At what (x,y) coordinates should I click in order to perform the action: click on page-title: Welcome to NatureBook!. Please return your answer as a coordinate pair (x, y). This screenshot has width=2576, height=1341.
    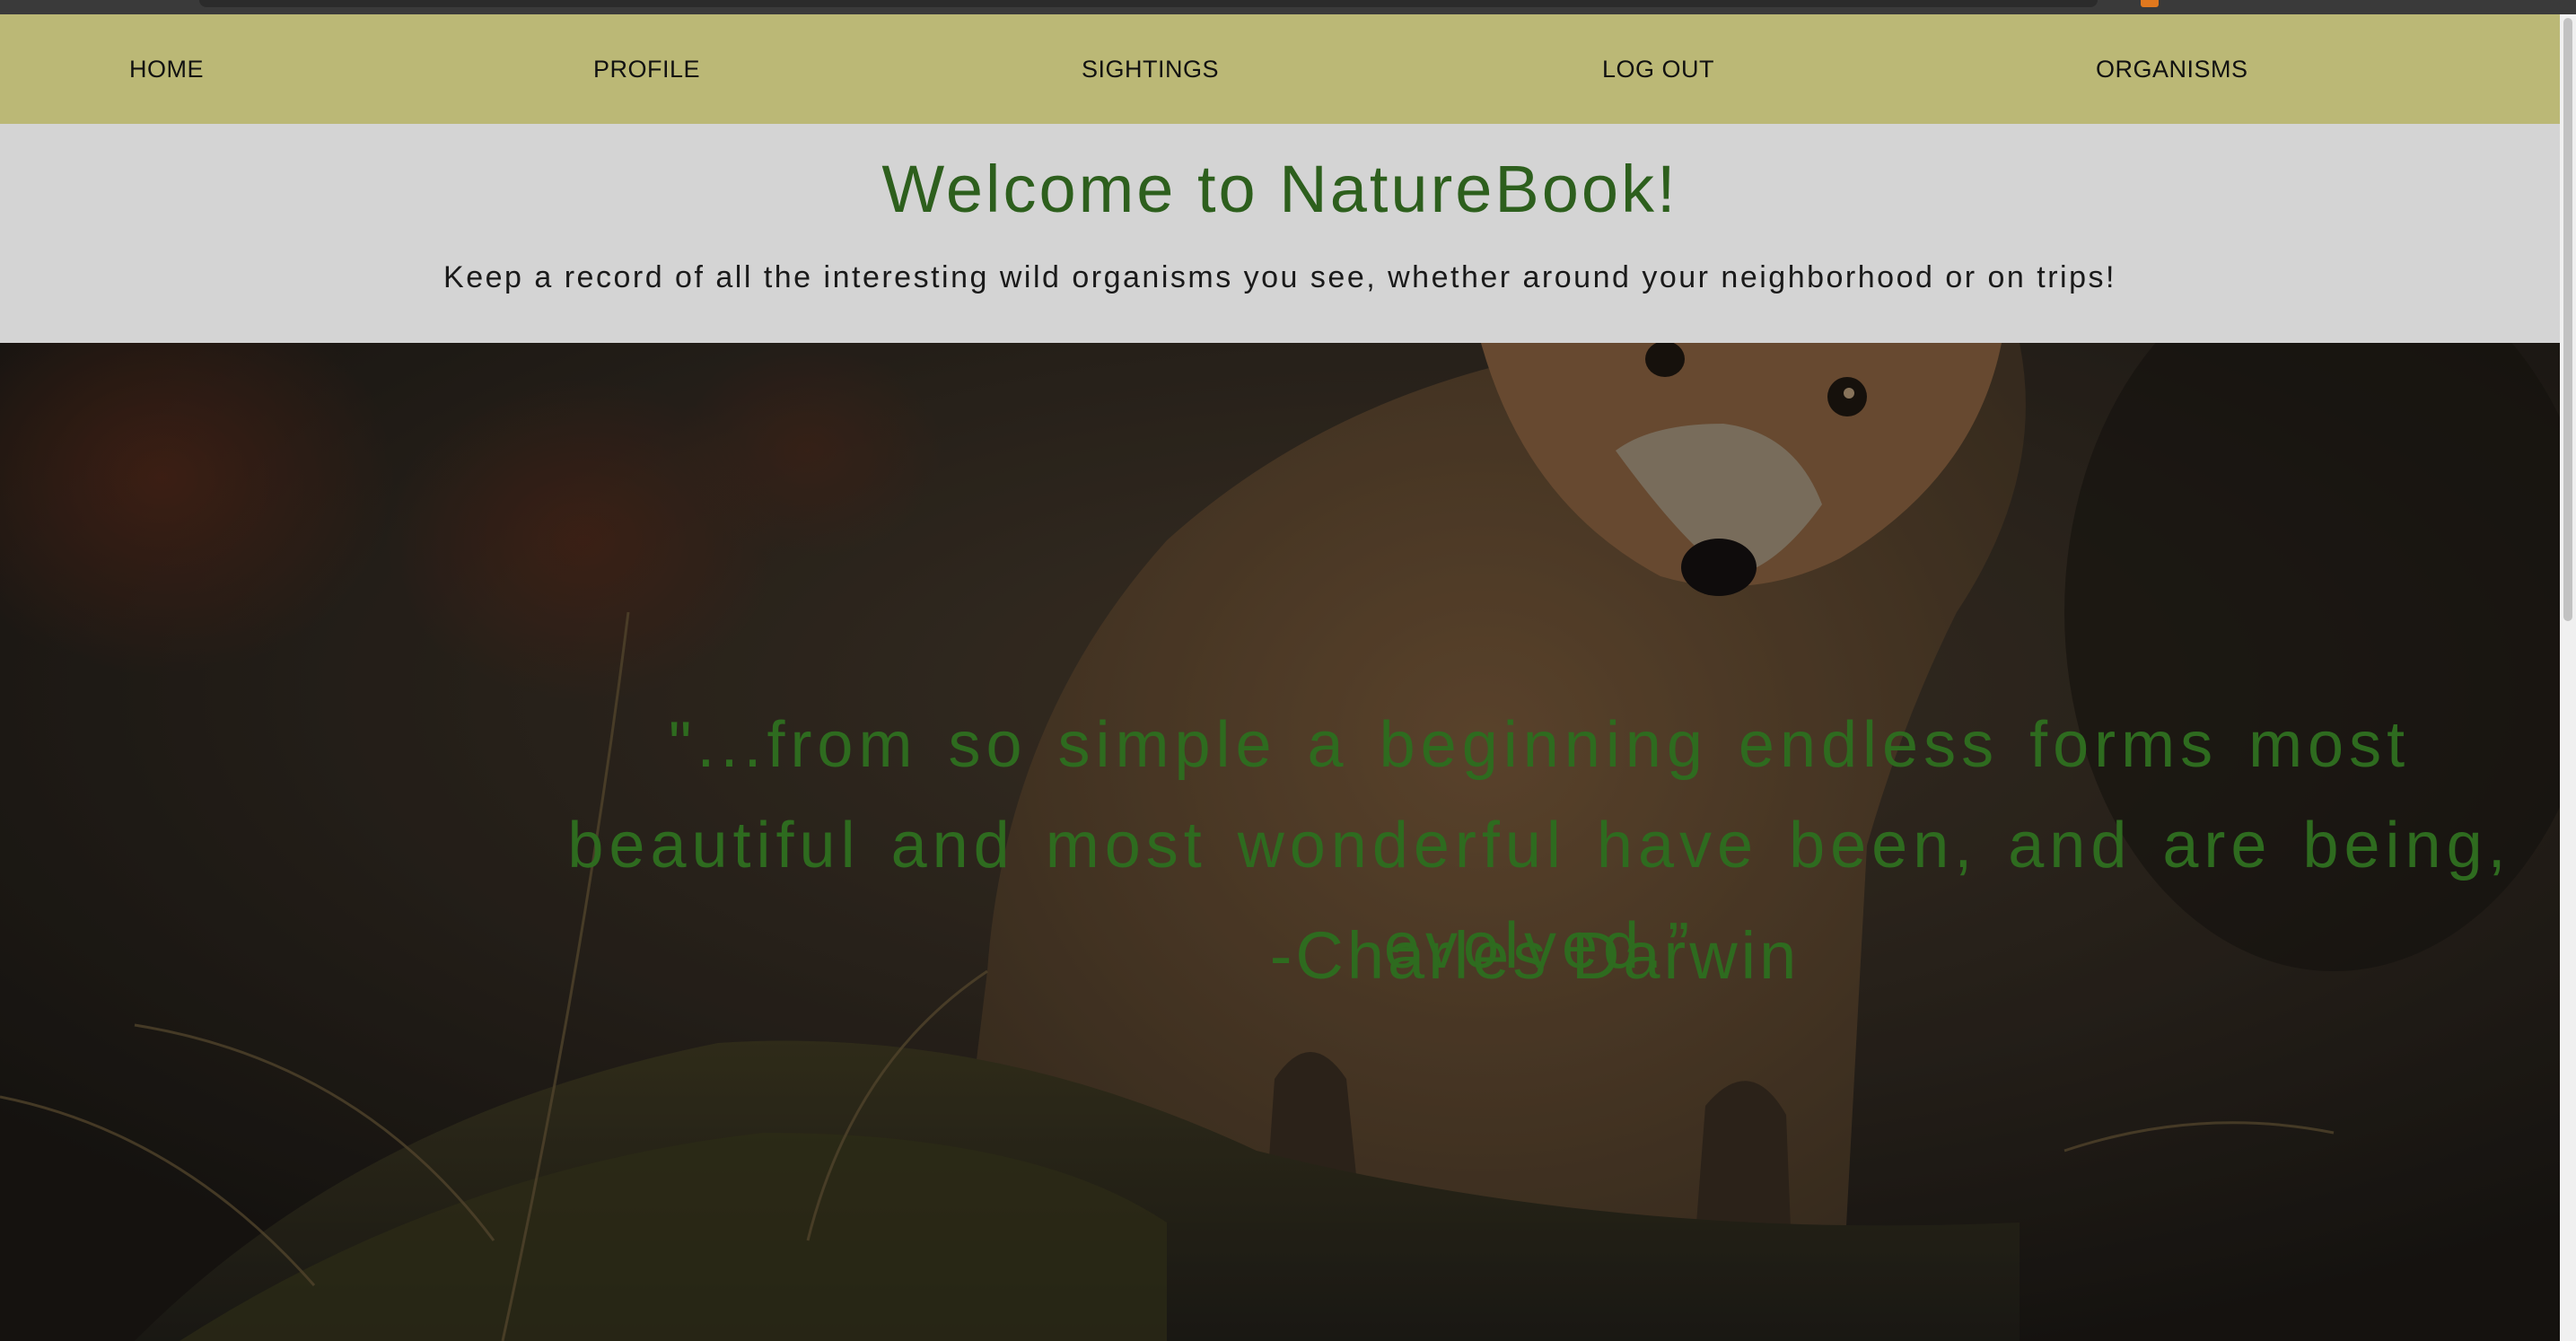
    Looking at the image, I should click on (1279, 189).